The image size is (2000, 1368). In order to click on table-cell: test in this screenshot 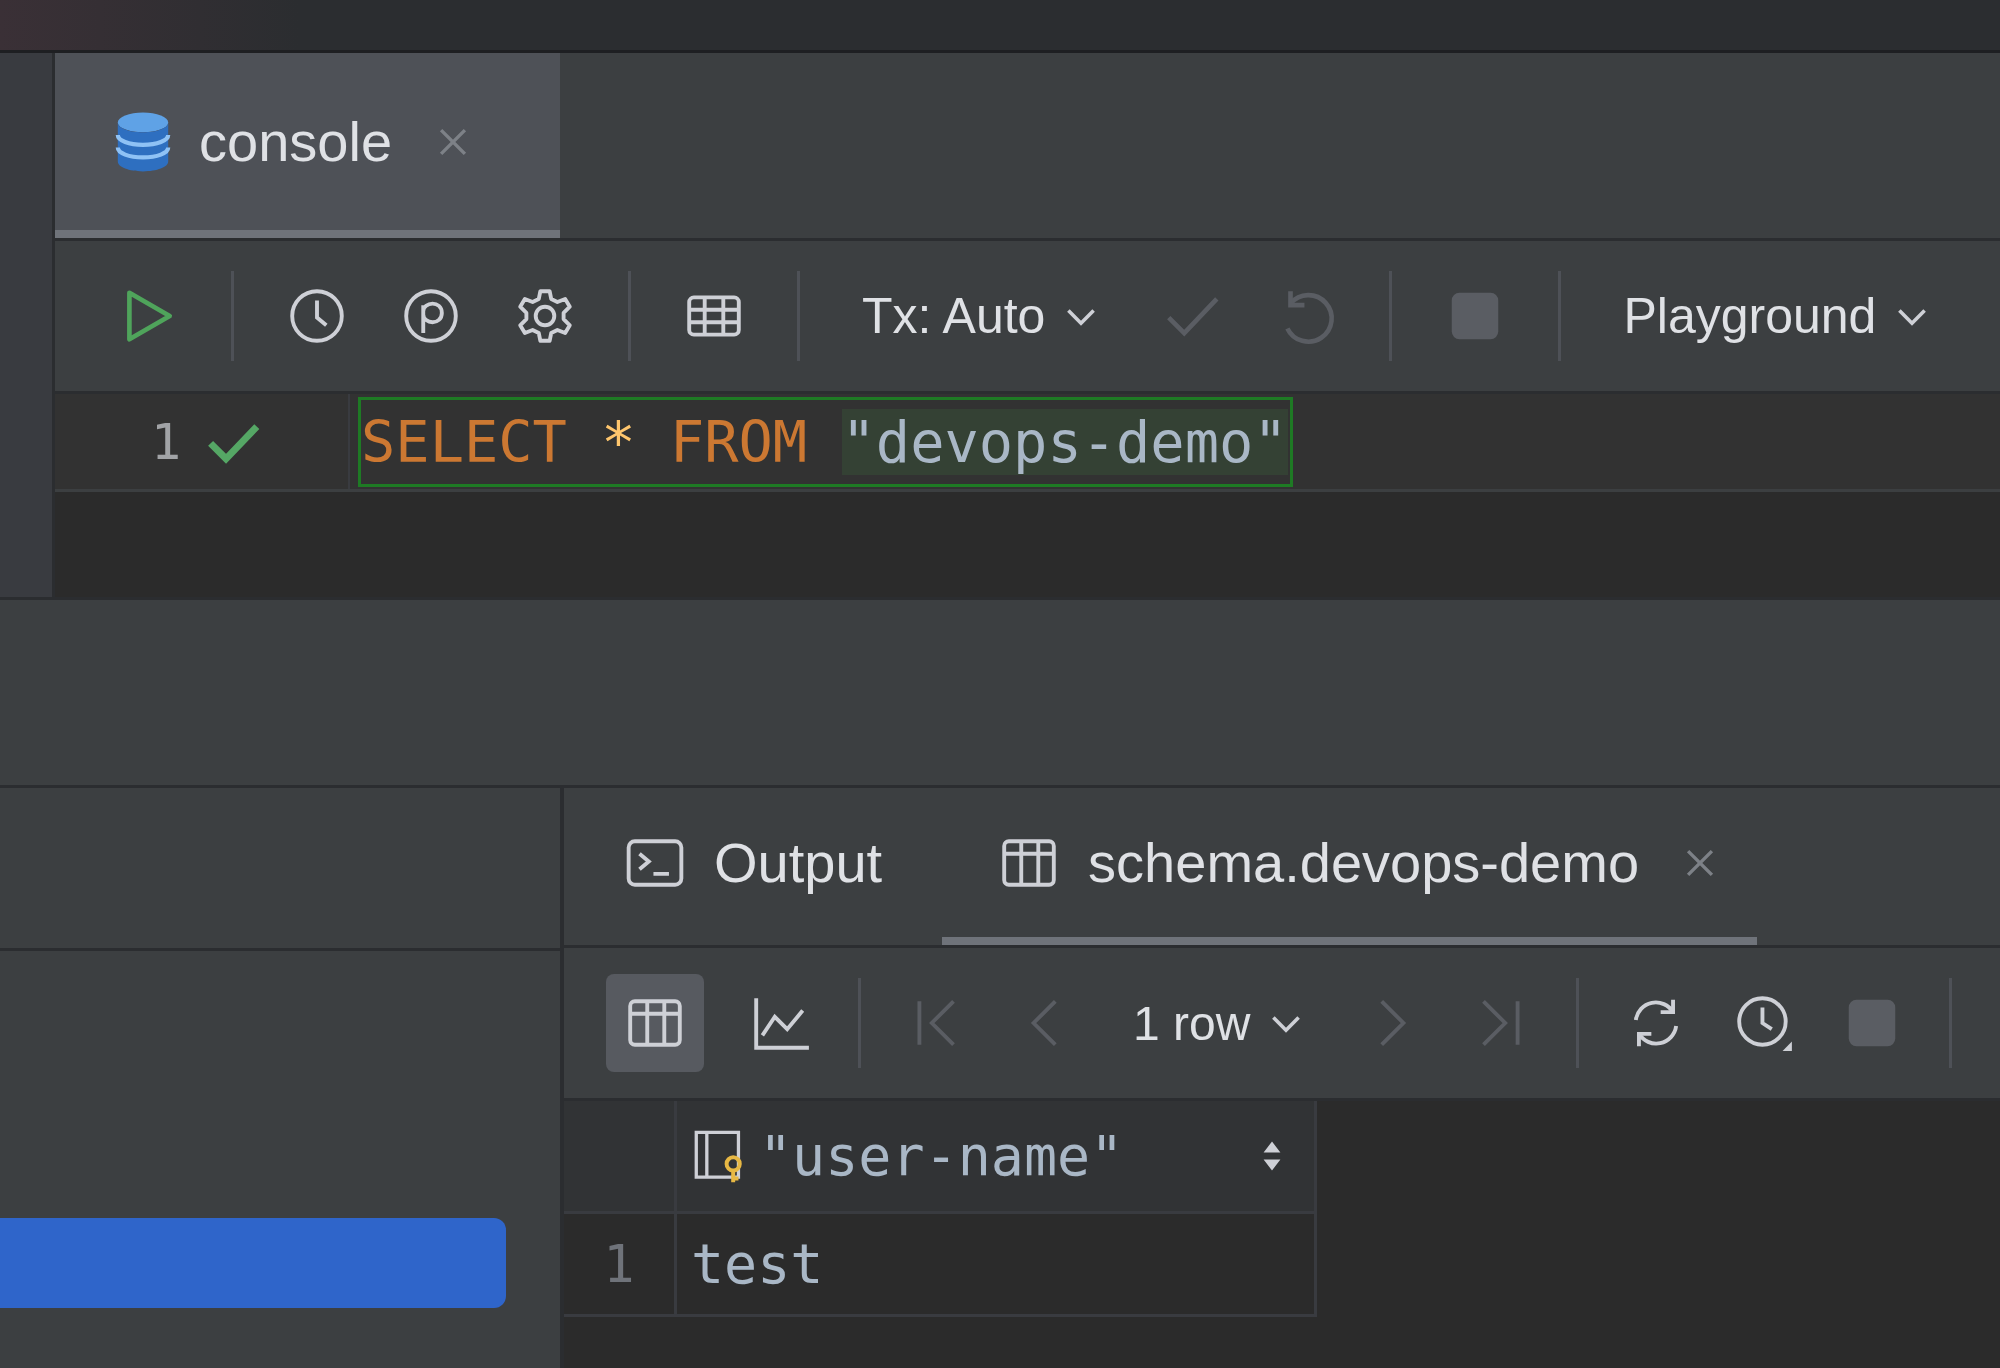, I will do `click(997, 1264)`.